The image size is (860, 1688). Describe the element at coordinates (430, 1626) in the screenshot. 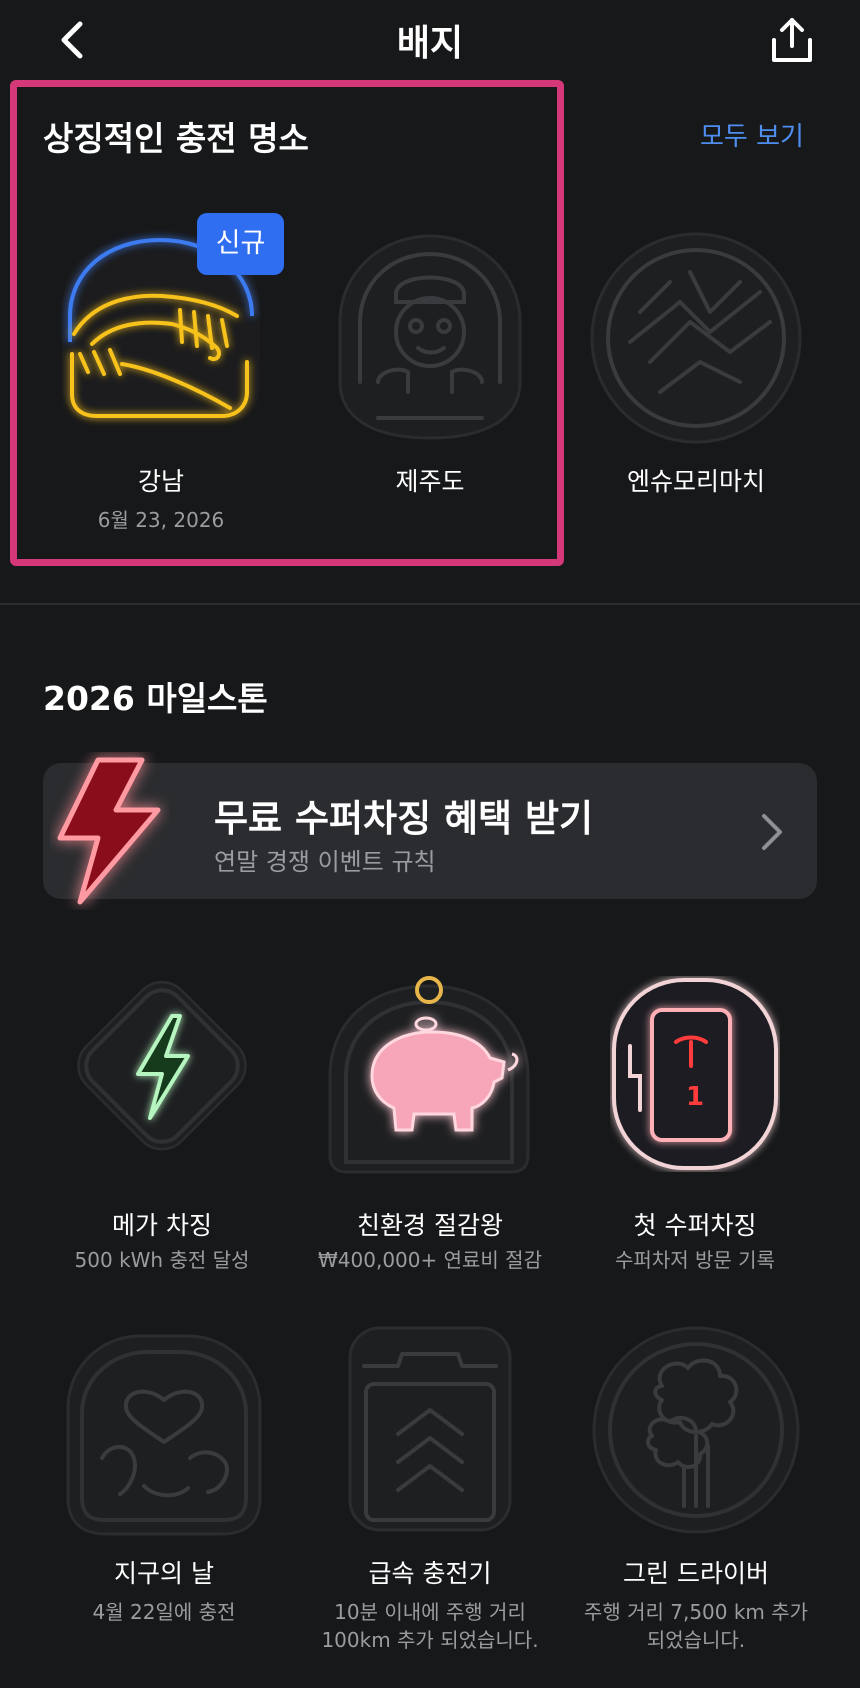

I see `badge-desc: 10분 이내에 주행 거리 100km 추가 되었습니다.` at that location.